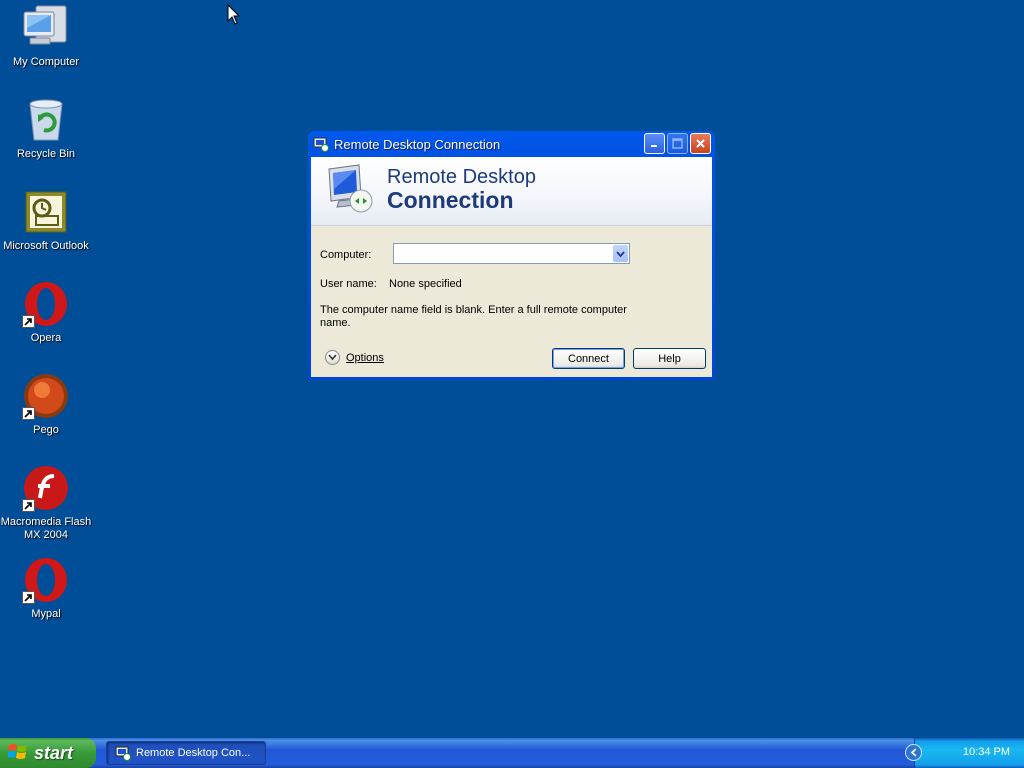  What do you see at coordinates (511, 144) in the screenshot?
I see `dialog-titlebar: Remote Desktop Connection` at bounding box center [511, 144].